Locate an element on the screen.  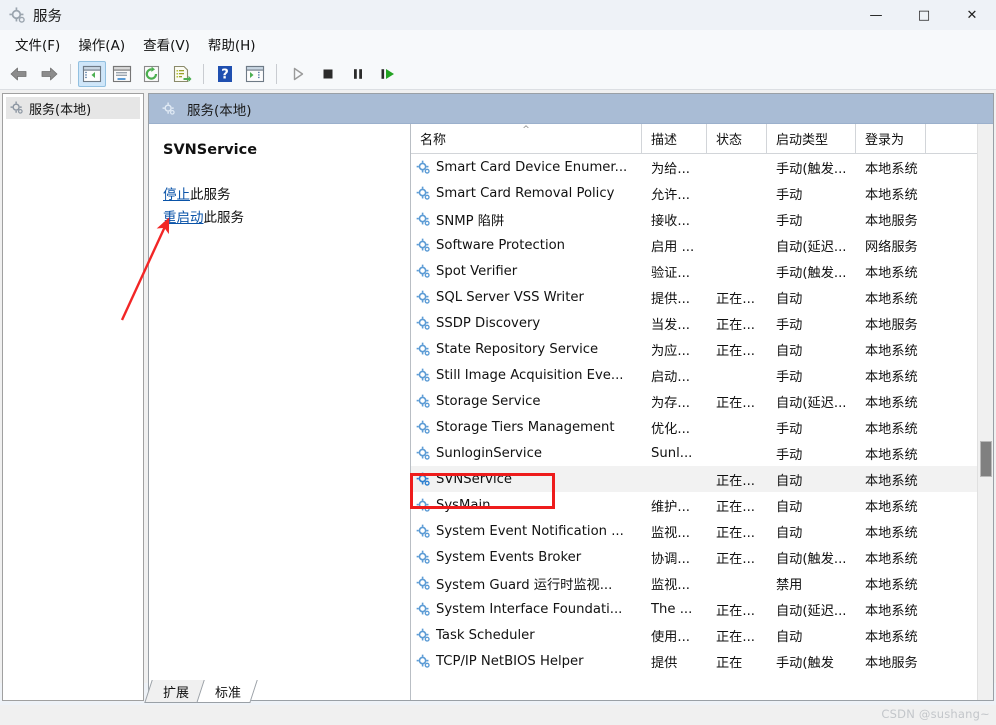
back-icon is located at coordinates (19, 74).